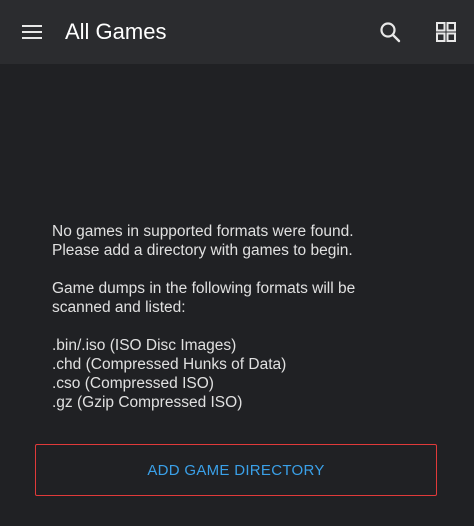 The width and height of the screenshot is (474, 526). Describe the element at coordinates (236, 470) in the screenshot. I see `add-game-directory-button: ADD GAME DIRECTORY` at that location.